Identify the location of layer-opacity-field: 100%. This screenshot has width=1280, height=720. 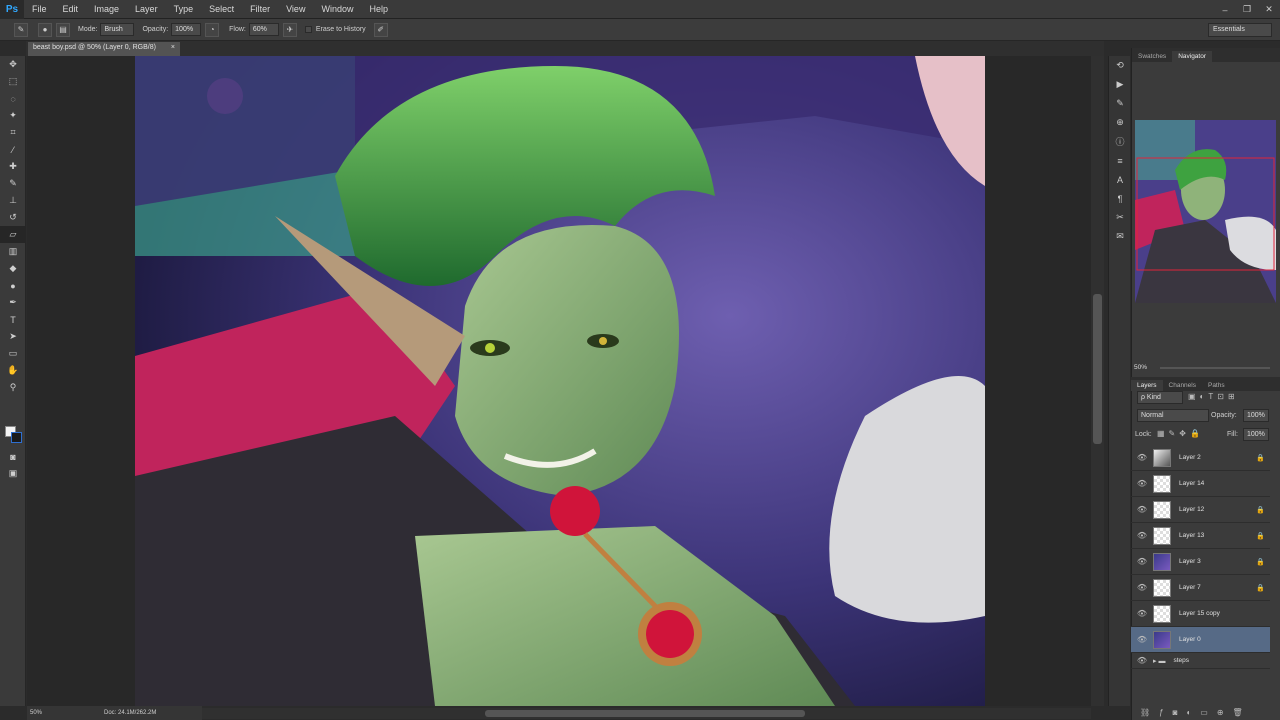
(1256, 415).